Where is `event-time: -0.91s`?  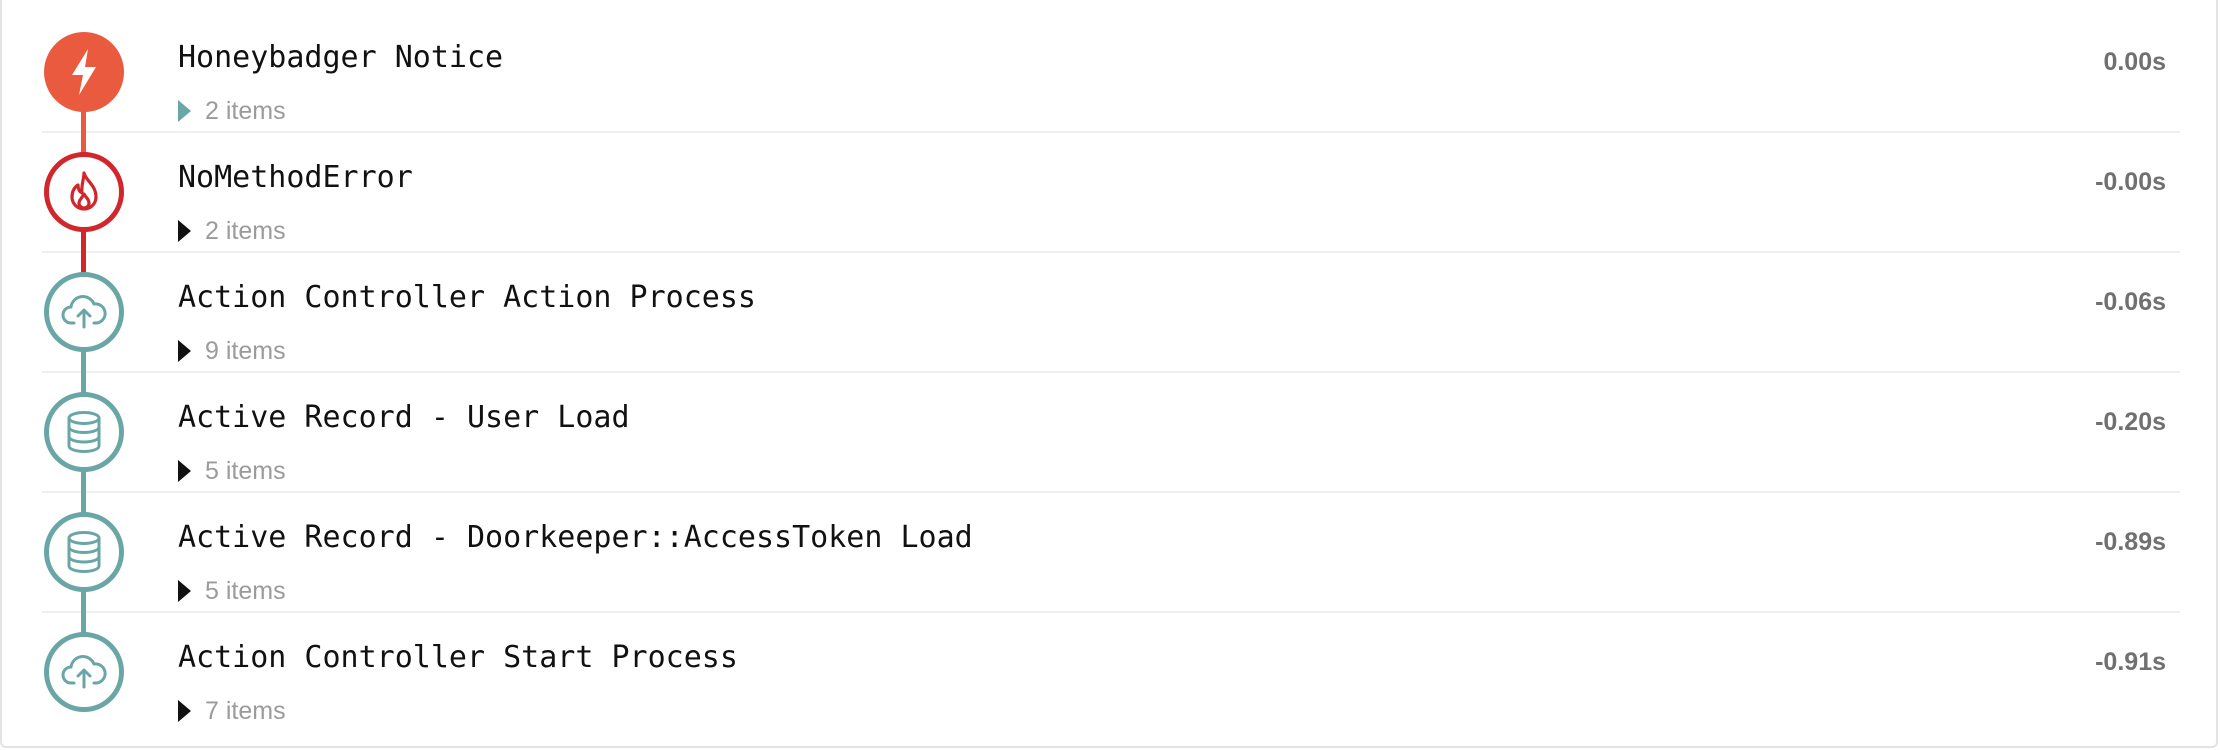 event-time: -0.91s is located at coordinates (2130, 662).